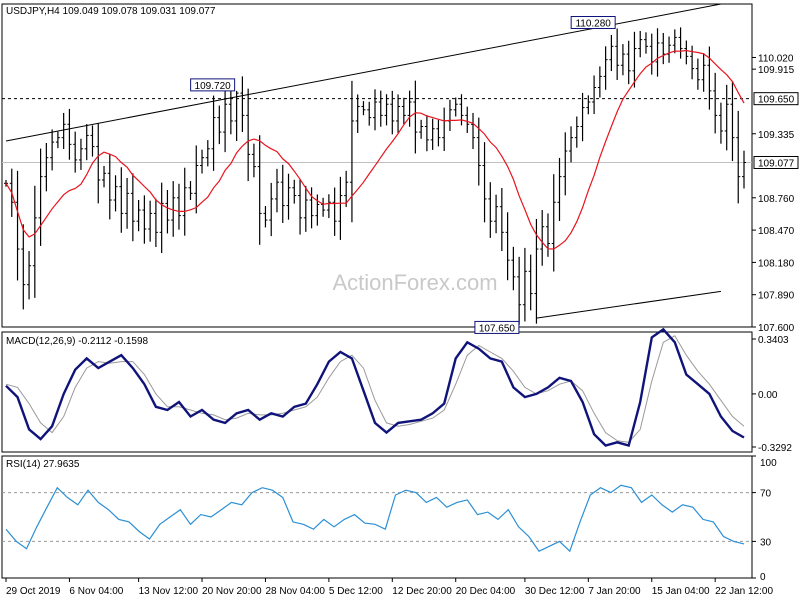 The image size is (800, 605). Describe the element at coordinates (776, 70) in the screenshot. I see `price-ytick-label: 109.915` at that location.